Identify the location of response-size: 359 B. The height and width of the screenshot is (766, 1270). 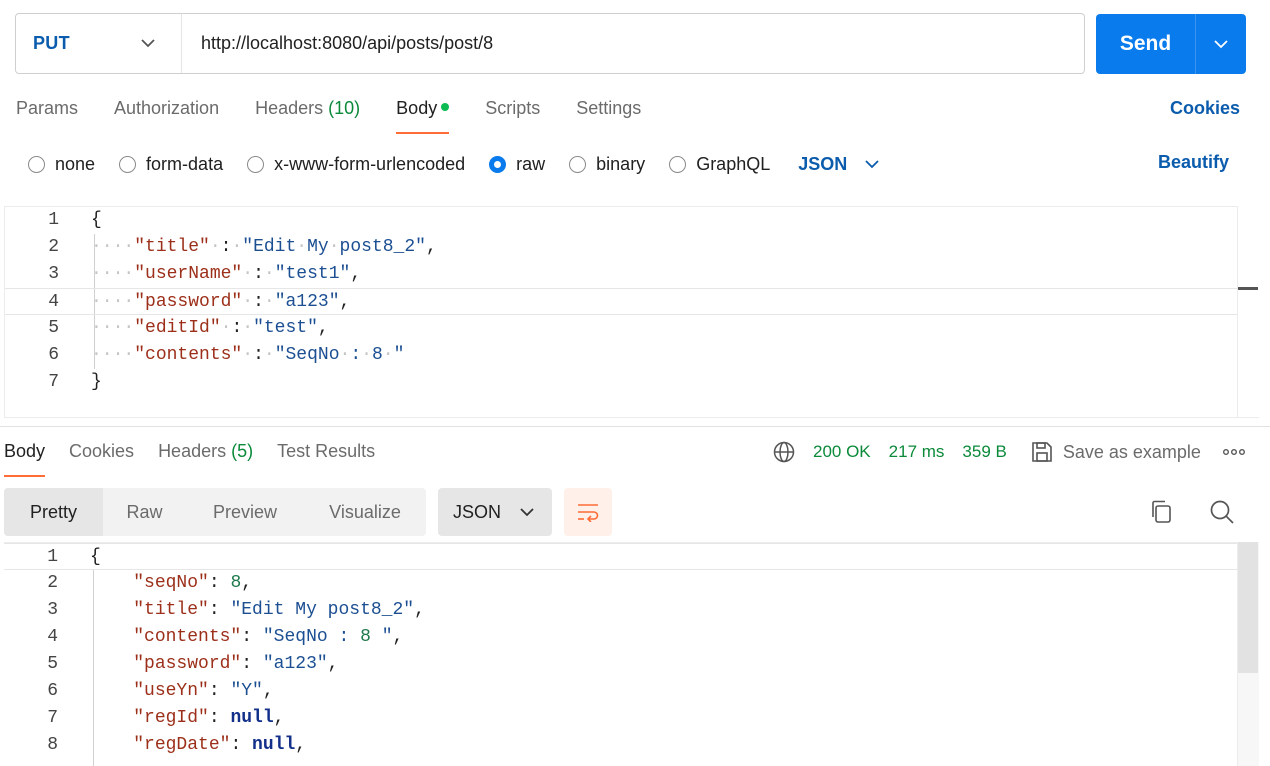
(984, 452).